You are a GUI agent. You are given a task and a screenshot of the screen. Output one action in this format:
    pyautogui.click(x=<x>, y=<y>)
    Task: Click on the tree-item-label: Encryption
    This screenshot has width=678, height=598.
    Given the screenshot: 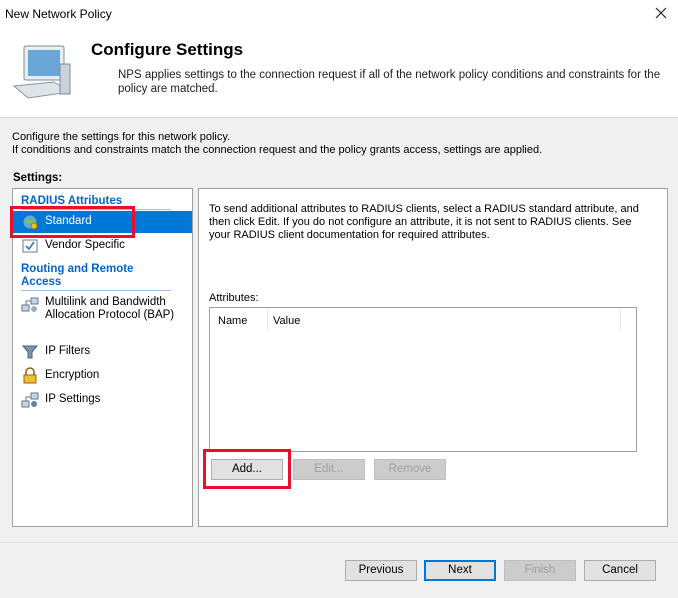 What is the action you would take?
    pyautogui.click(x=72, y=375)
    